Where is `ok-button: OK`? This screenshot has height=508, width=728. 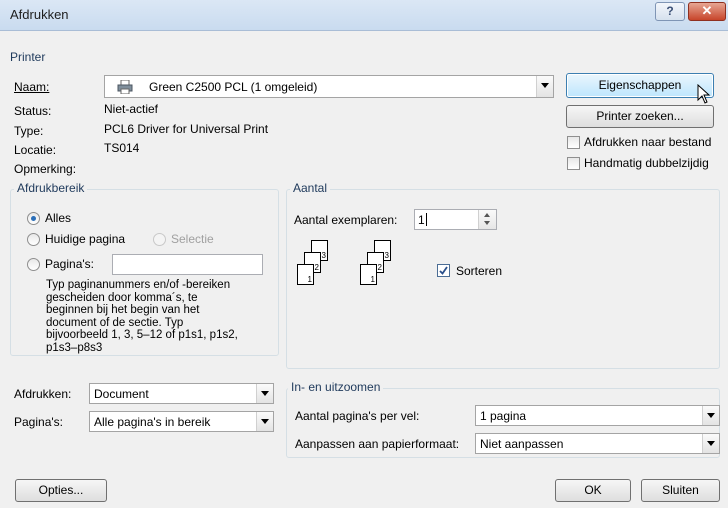 ok-button: OK is located at coordinates (593, 490).